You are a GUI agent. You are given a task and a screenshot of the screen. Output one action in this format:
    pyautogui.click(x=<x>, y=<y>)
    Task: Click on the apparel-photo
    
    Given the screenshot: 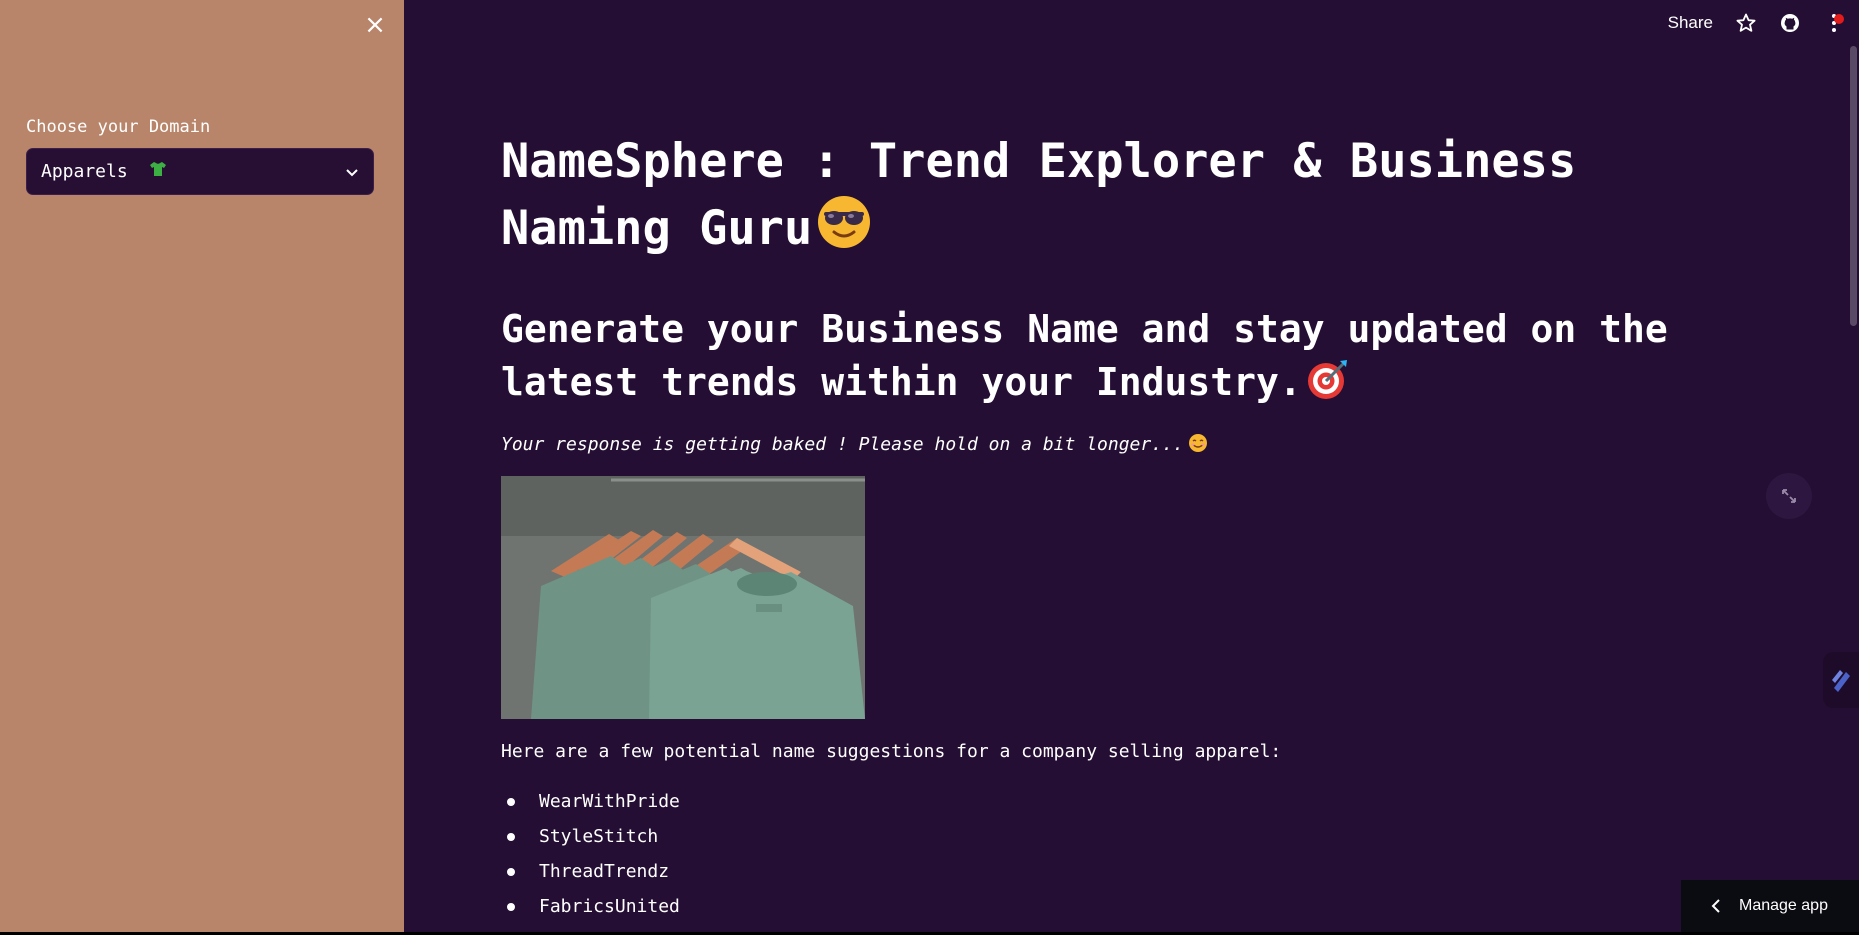 What is the action you would take?
    pyautogui.click(x=683, y=597)
    